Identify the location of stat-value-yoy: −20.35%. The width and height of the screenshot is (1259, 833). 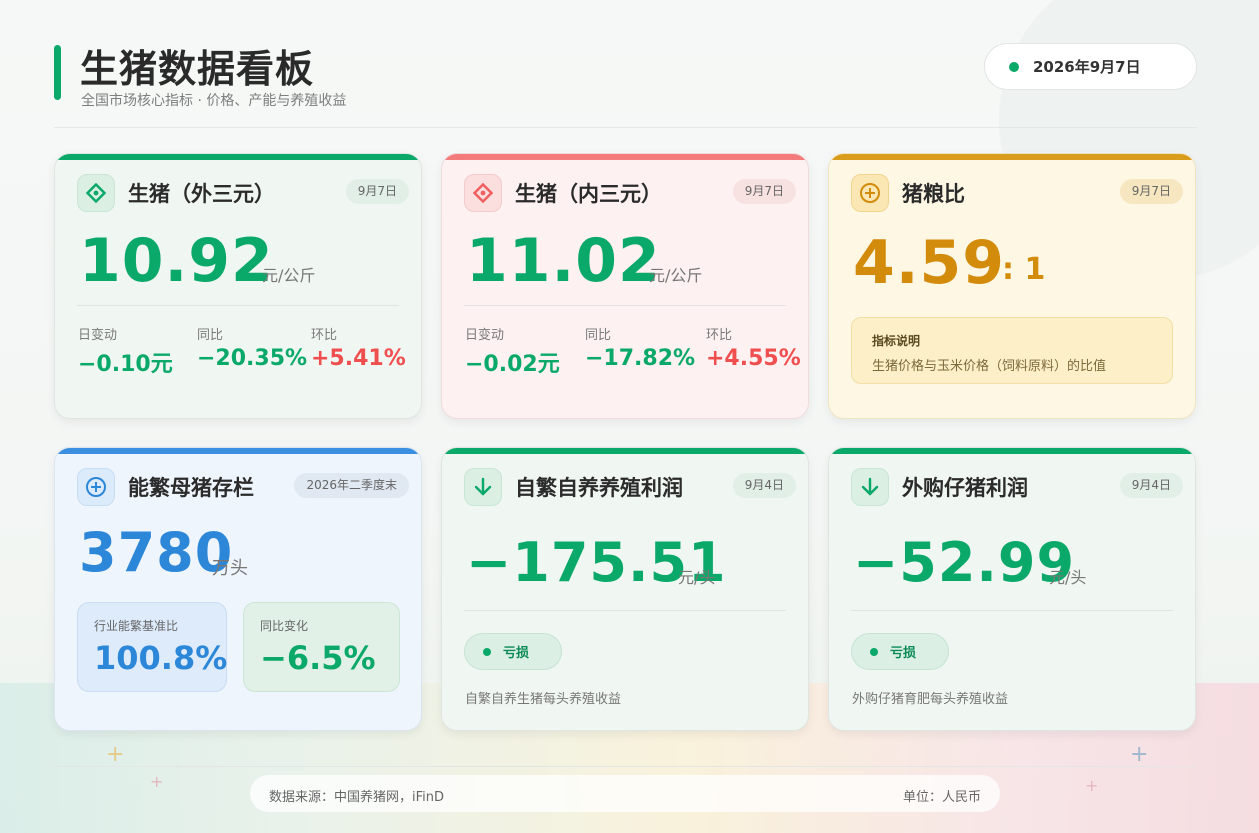
(252, 358).